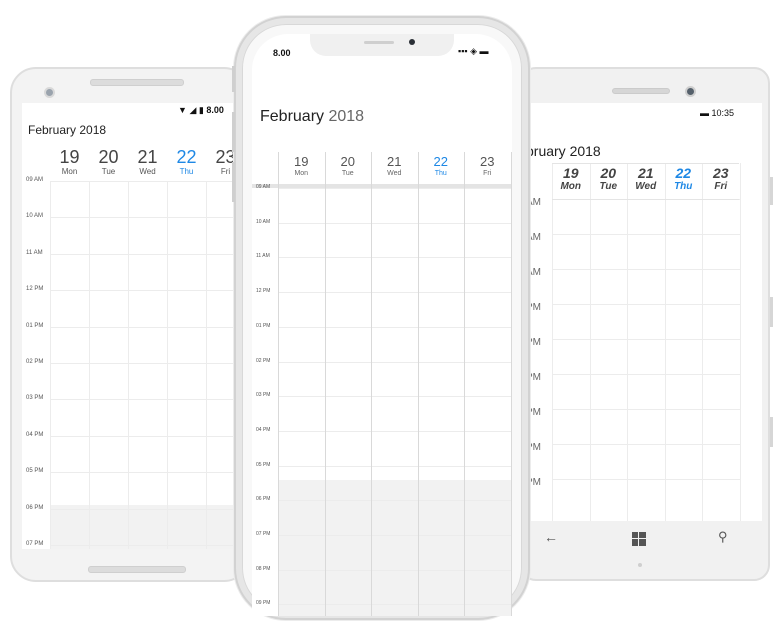 This screenshot has width=781, height=636. Describe the element at coordinates (640, 565) in the screenshot. I see `windows-indicator-dot` at that location.